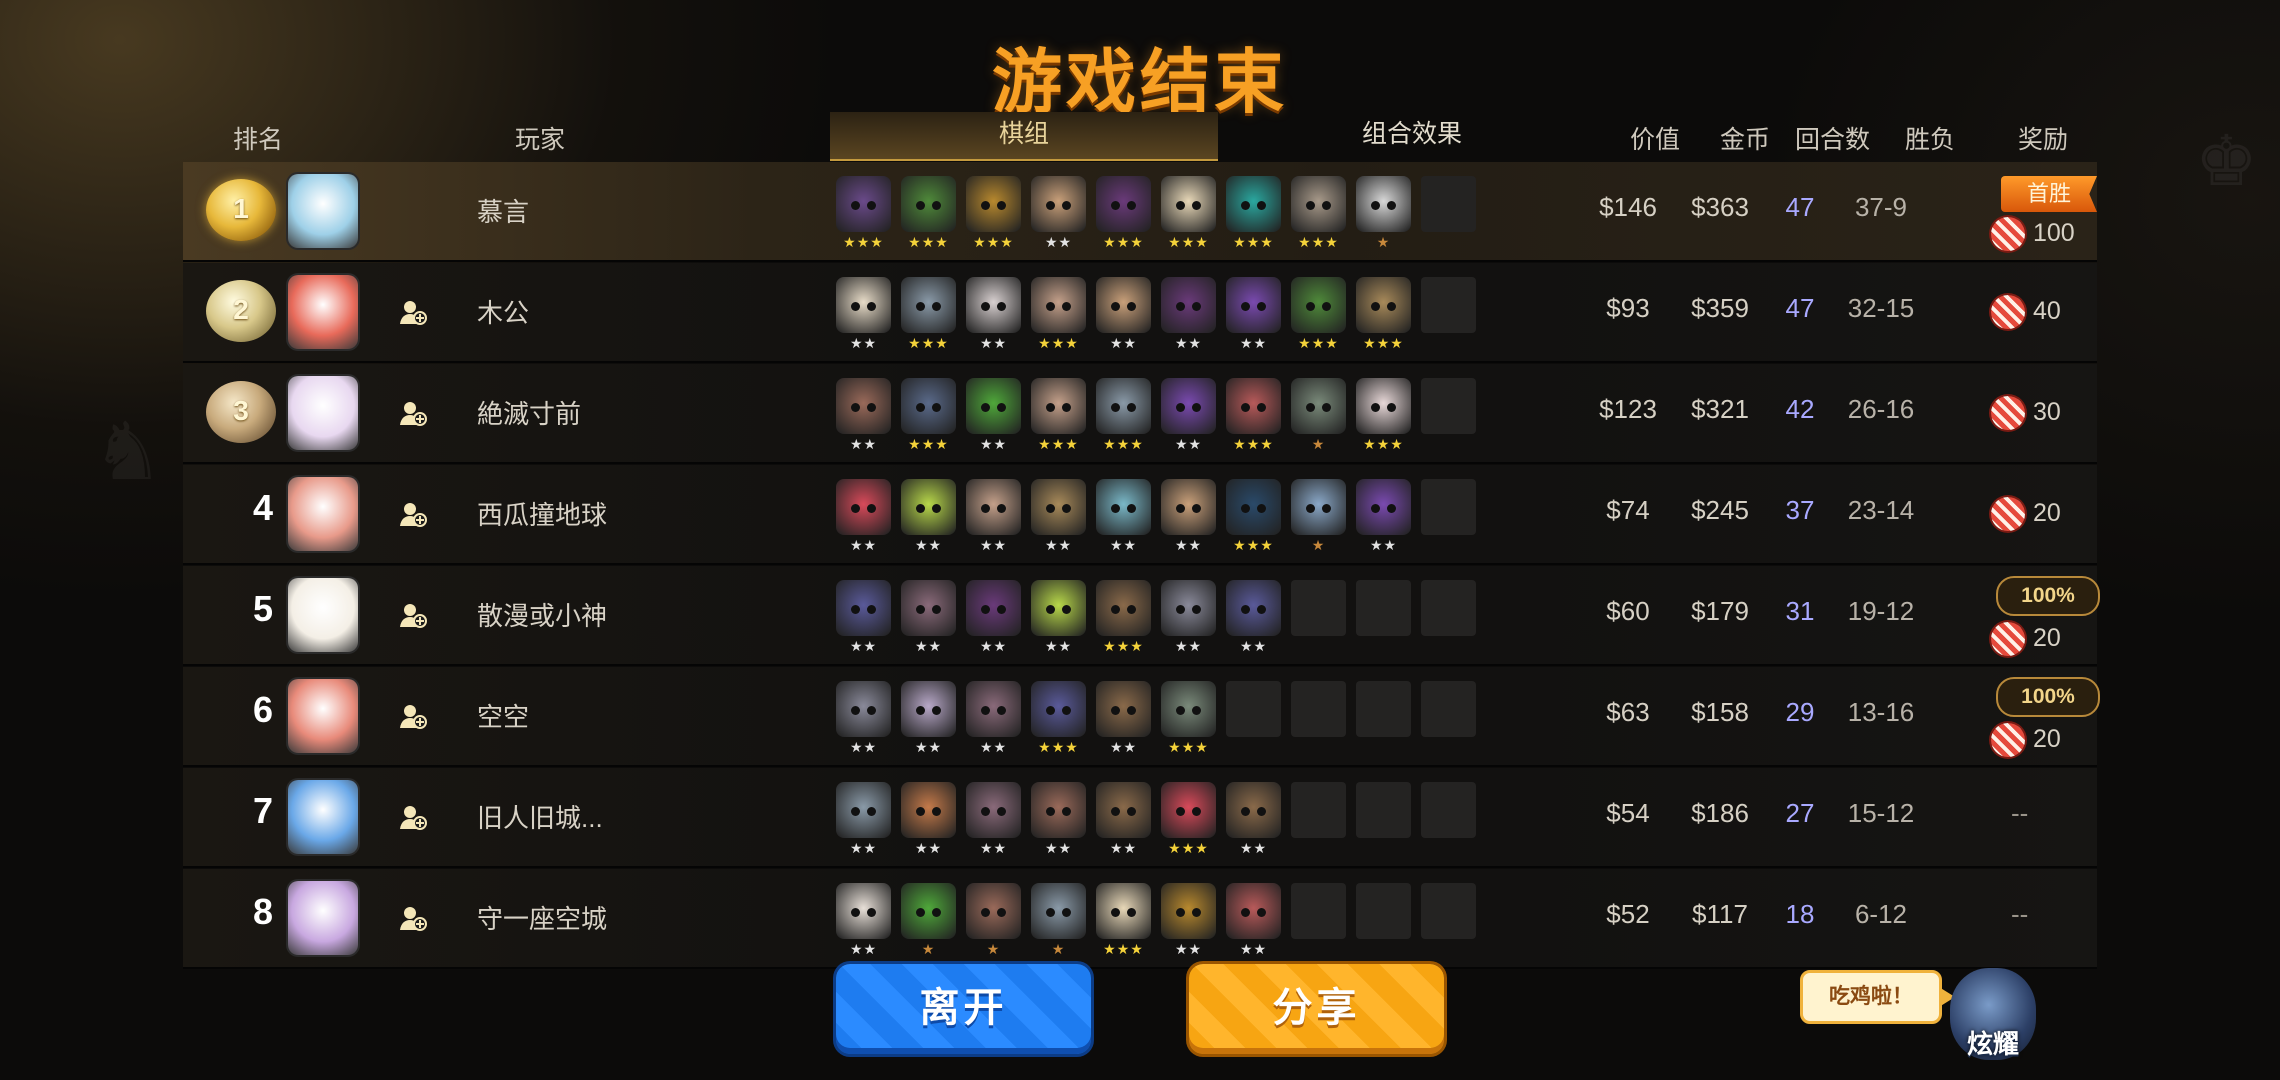 This screenshot has height=1080, width=2280. I want to click on table-row: 8 守一座空城 ★★ ★ ★ ★ ★★★ ★★ ★★ $52 $117 18 6-12 --, so click(1140, 919).